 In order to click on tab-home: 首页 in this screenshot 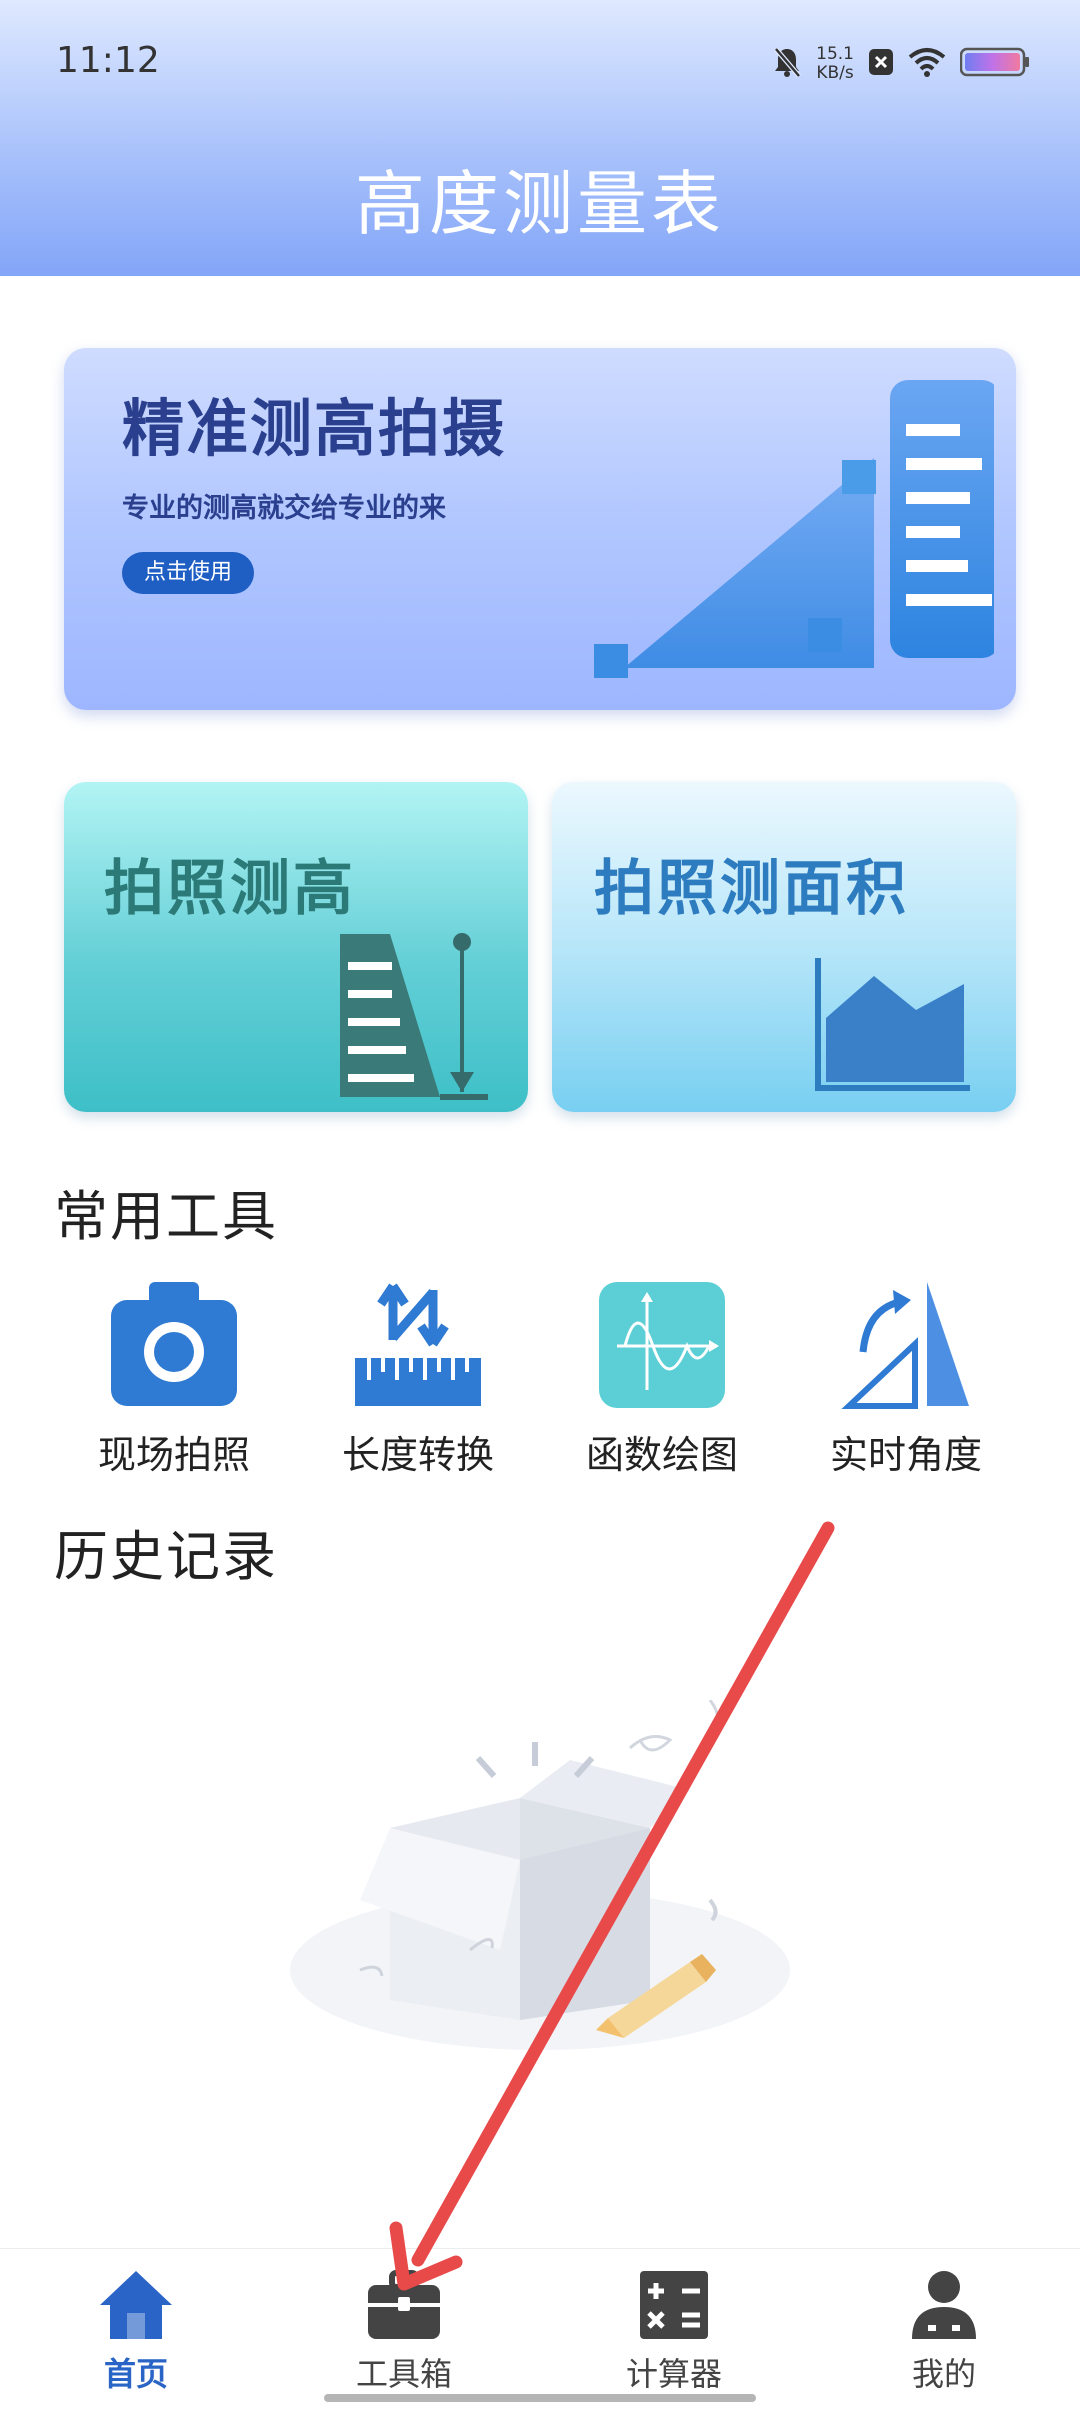, I will do `click(136, 2332)`.